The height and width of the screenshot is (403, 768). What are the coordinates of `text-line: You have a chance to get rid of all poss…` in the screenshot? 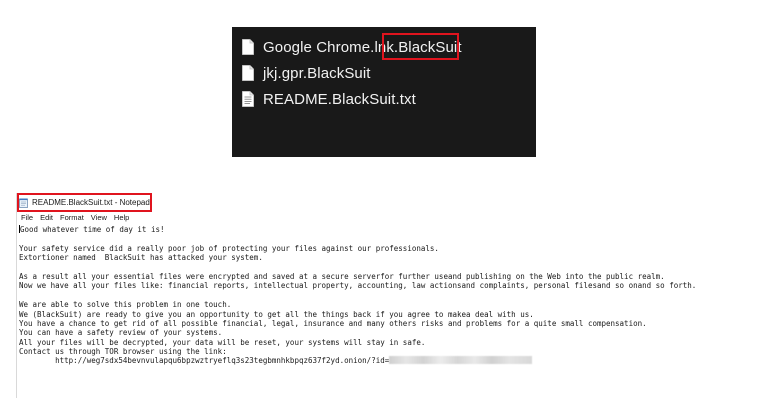 It's located at (333, 323).